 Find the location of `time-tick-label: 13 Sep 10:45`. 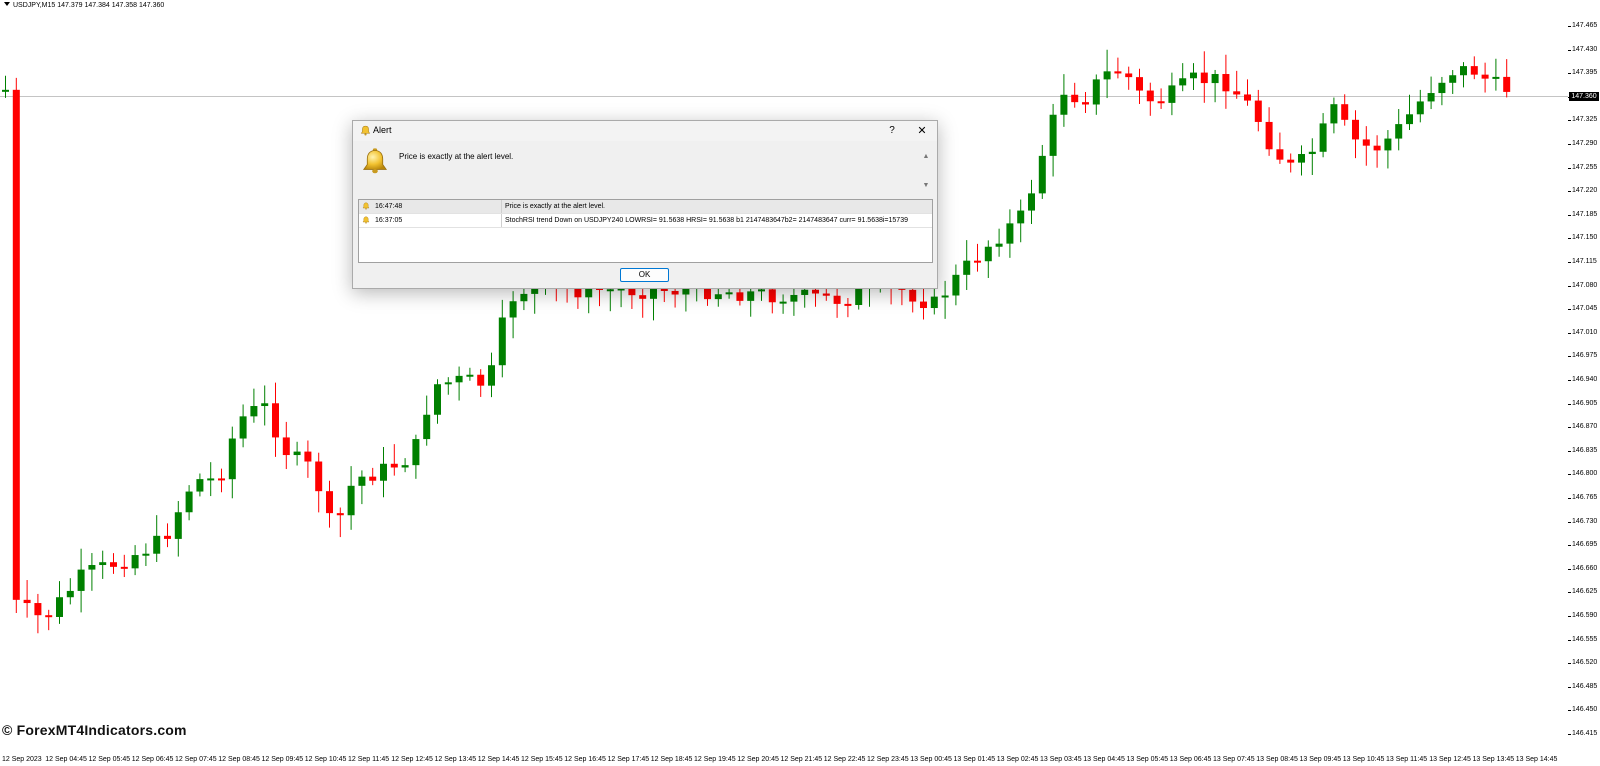

time-tick-label: 13 Sep 10:45 is located at coordinates (1363, 759).